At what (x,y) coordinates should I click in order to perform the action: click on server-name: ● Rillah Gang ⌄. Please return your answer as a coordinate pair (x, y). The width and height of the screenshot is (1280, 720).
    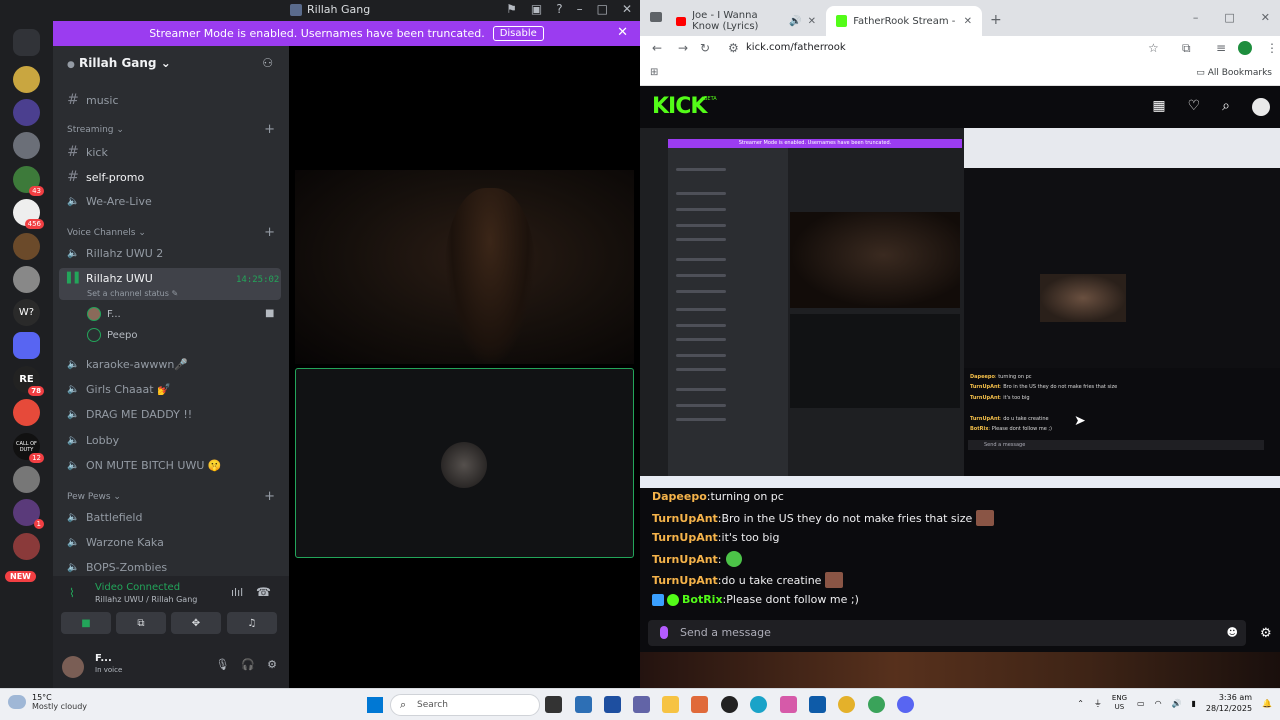
    Looking at the image, I should click on (119, 63).